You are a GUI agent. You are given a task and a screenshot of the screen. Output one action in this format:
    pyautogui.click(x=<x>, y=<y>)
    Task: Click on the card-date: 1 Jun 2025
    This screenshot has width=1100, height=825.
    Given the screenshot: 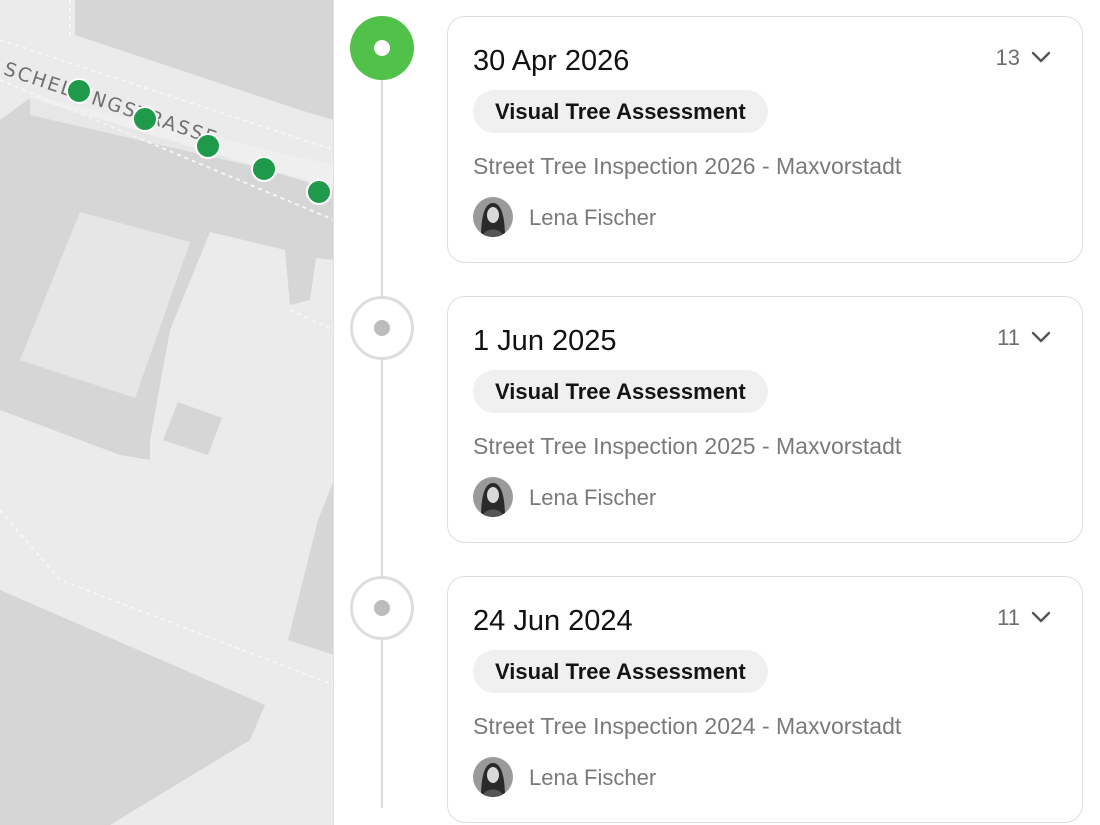 What is the action you would take?
    pyautogui.click(x=545, y=341)
    